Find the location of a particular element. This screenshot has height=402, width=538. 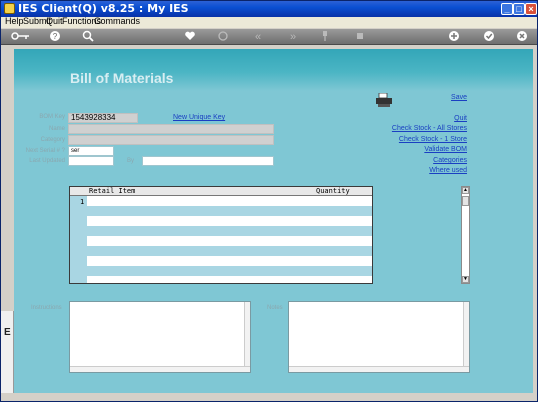

column-quantity: Quantity is located at coordinates (333, 191).